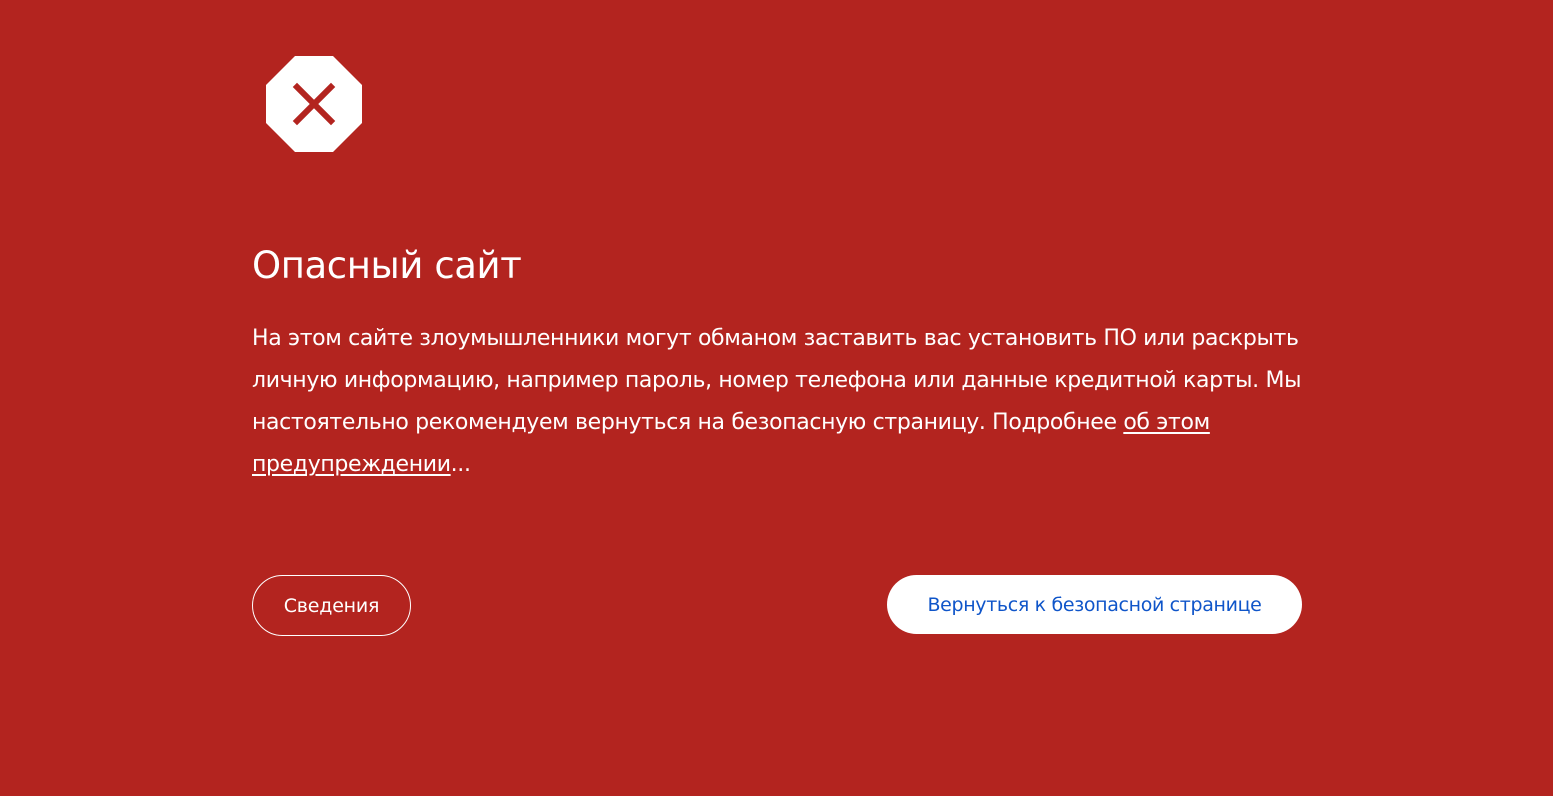  Describe the element at coordinates (387, 265) in the screenshot. I see `page-title: Опасный сайт` at that location.